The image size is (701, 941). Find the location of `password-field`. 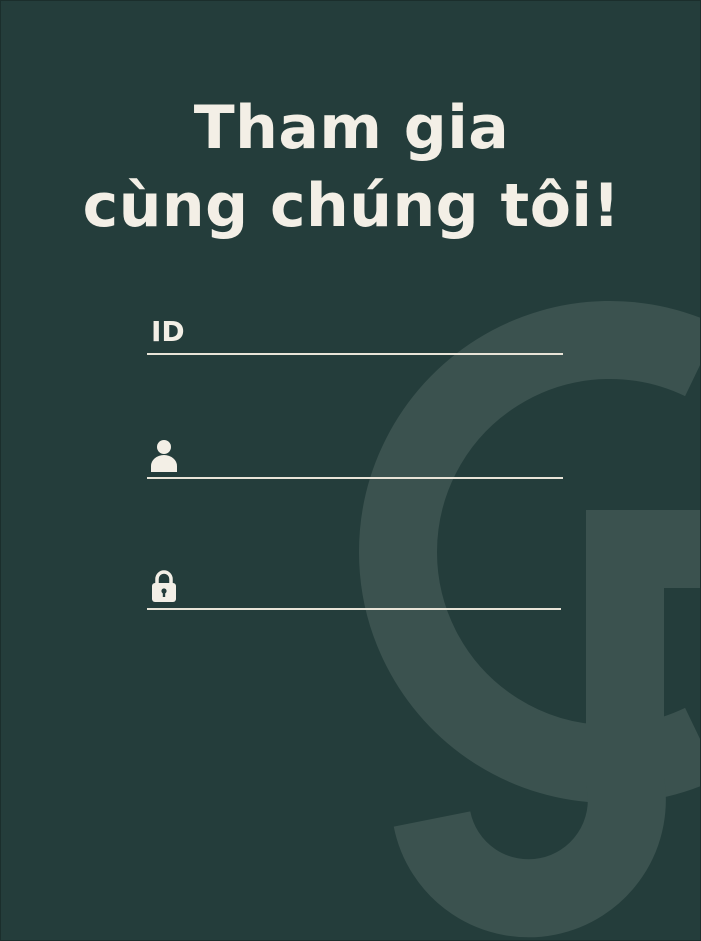

password-field is located at coordinates (354, 587).